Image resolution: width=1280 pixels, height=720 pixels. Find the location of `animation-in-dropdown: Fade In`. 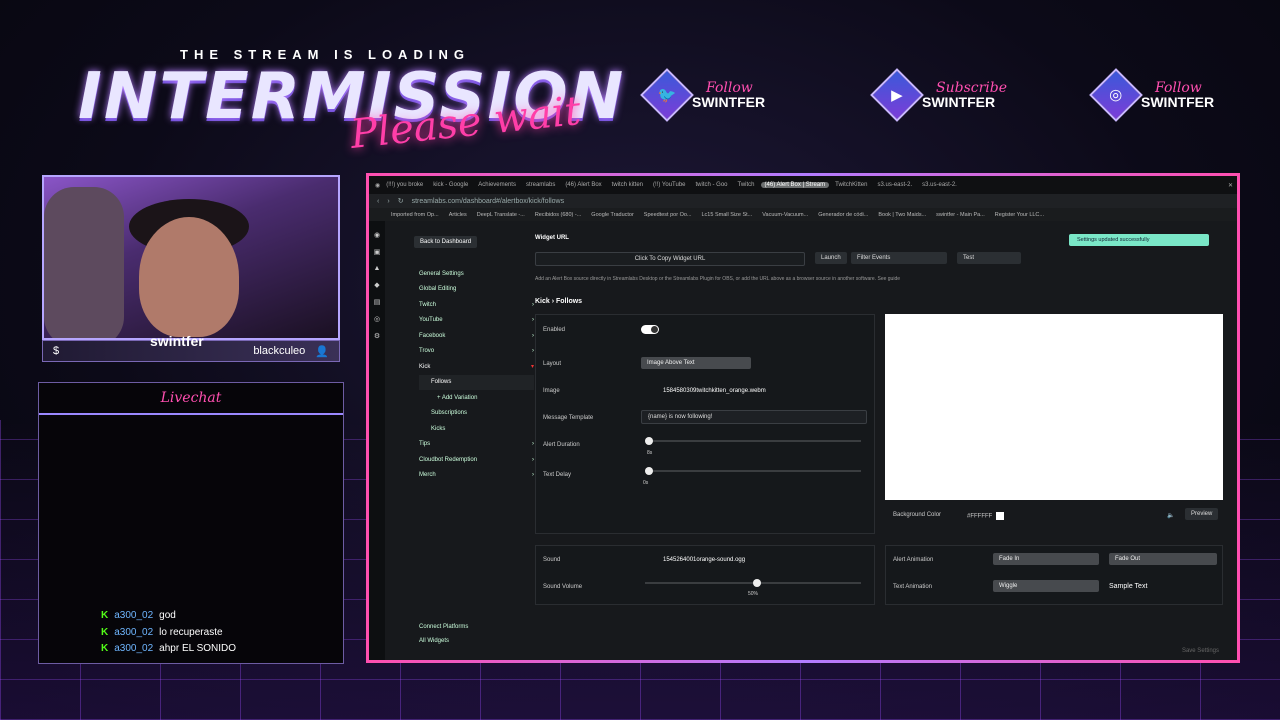

animation-in-dropdown: Fade In is located at coordinates (1046, 559).